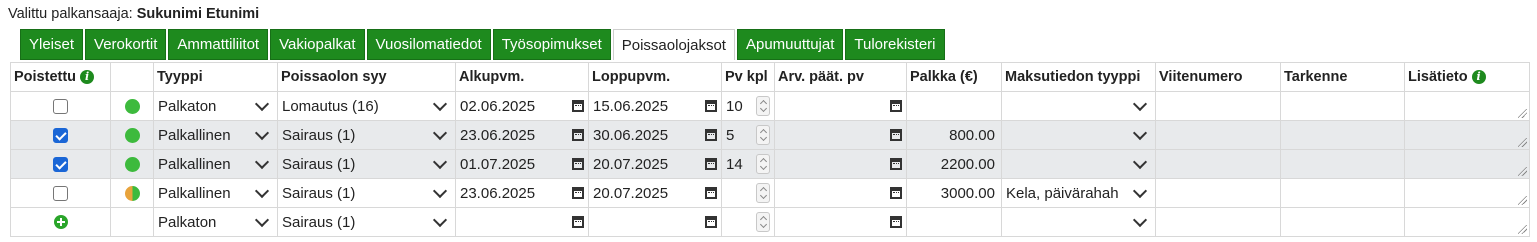 Image resolution: width=1537 pixels, height=242 pixels. I want to click on tab-yleiset: Yleiset, so click(52, 44).